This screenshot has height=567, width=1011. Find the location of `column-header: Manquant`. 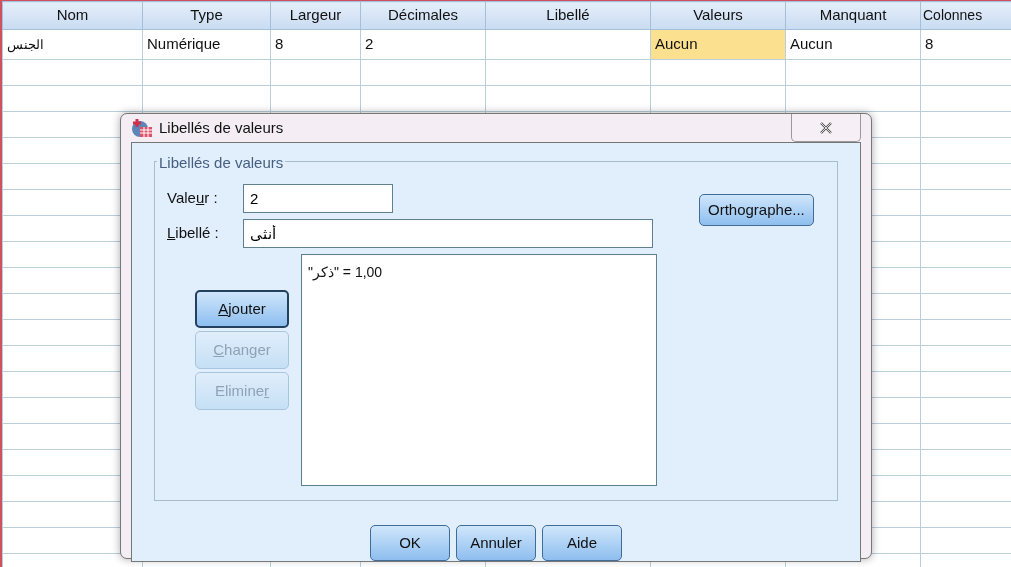

column-header: Manquant is located at coordinates (853, 15).